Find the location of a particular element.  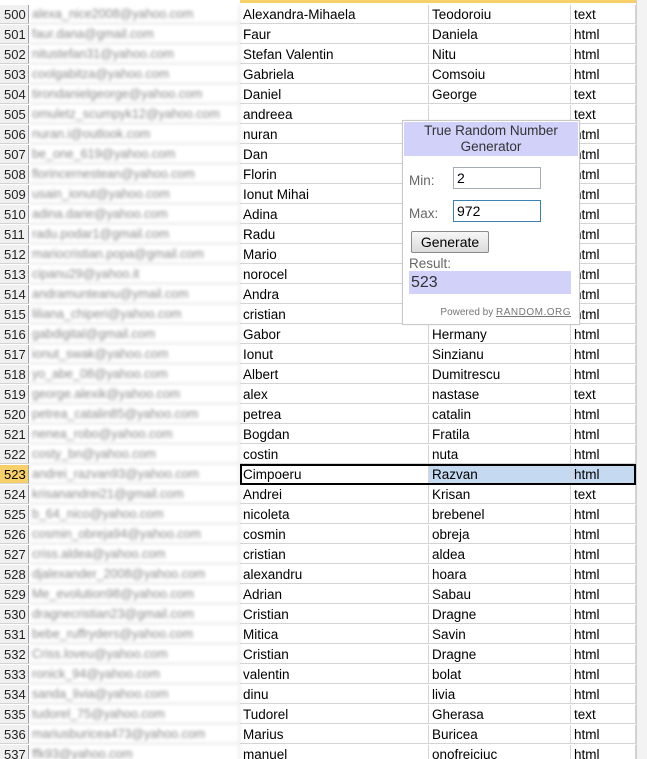

email-cell: coolgabitza@yahoo.com is located at coordinates (134, 74).